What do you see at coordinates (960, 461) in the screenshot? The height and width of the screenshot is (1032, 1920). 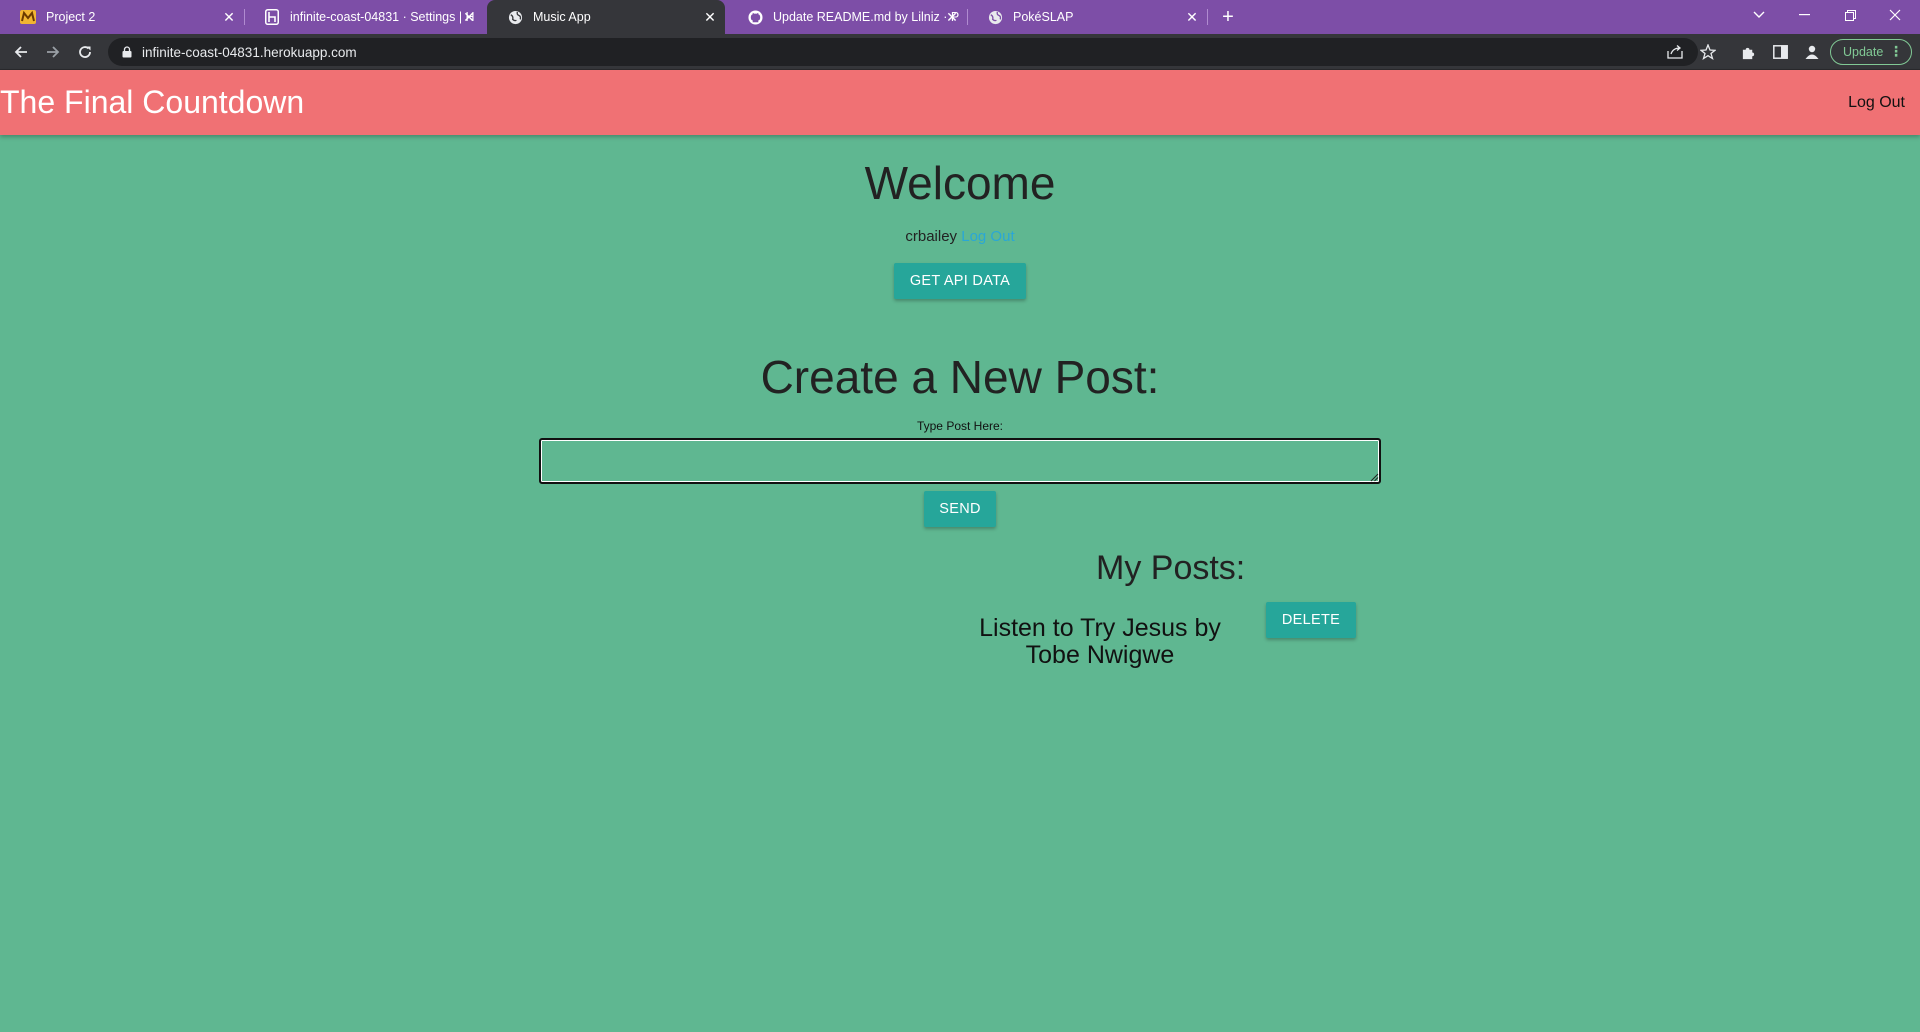 I see `post-textarea` at bounding box center [960, 461].